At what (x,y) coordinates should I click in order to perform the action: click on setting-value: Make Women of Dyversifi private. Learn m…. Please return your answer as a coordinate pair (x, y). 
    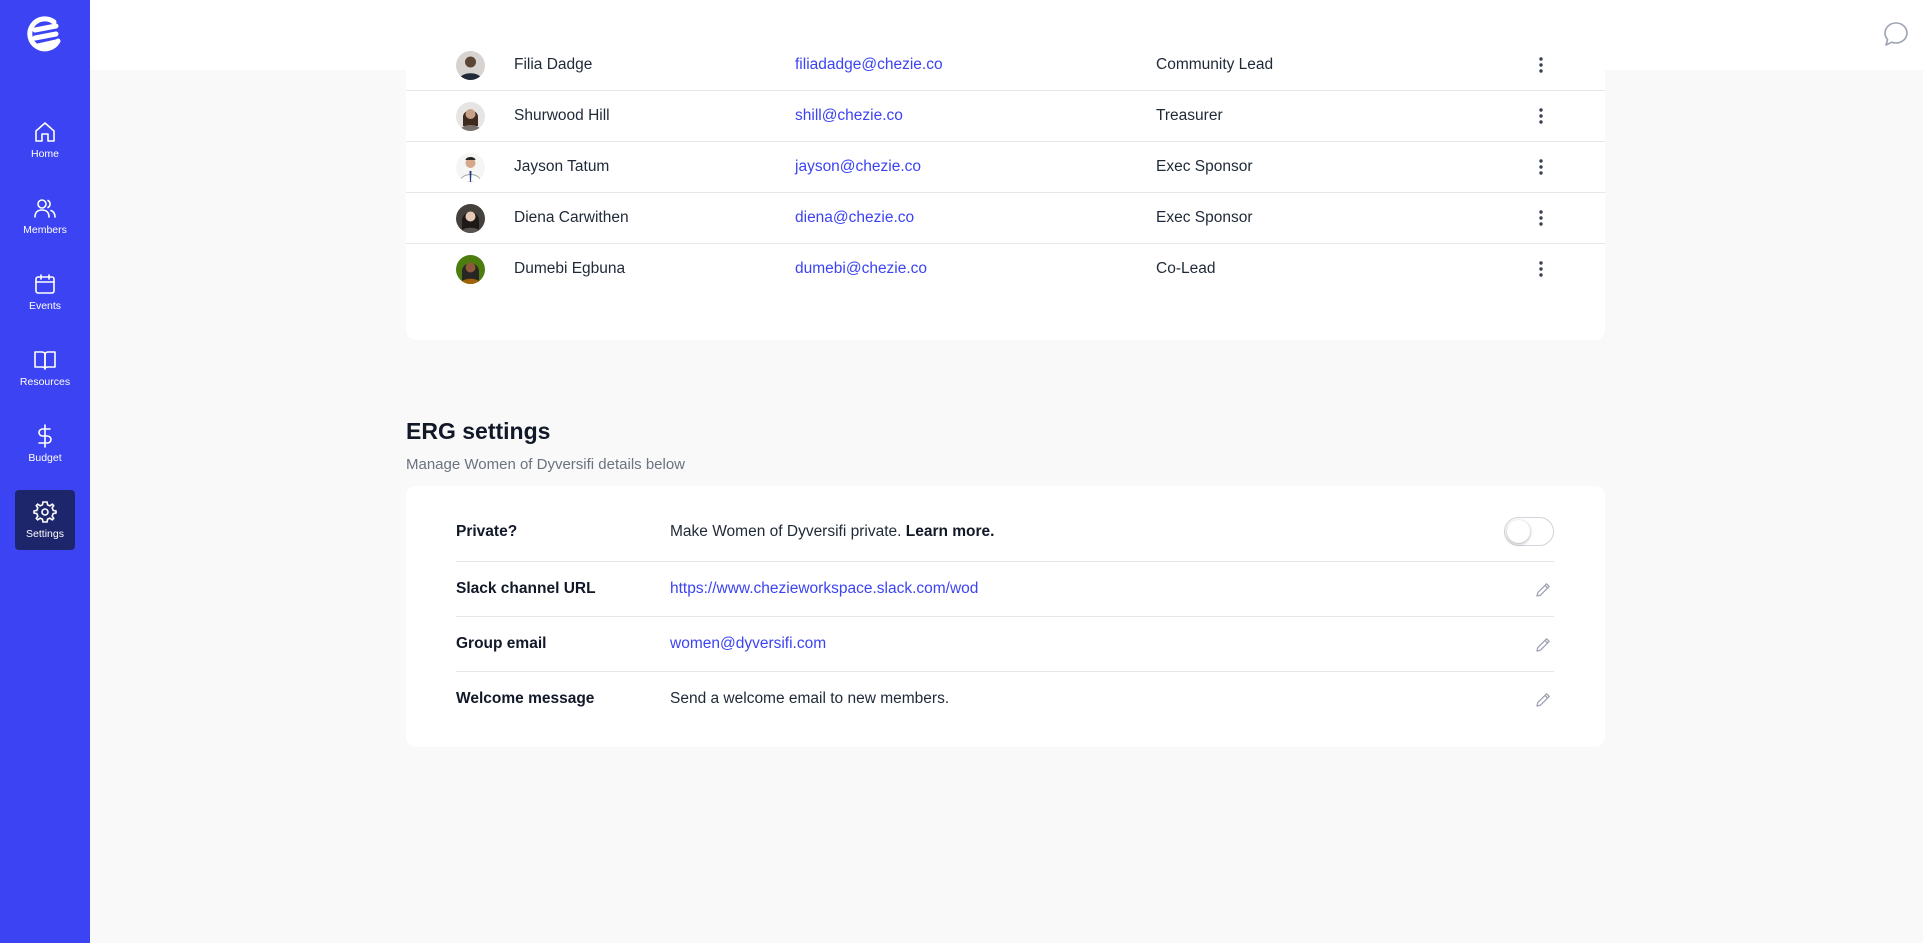
    Looking at the image, I should click on (832, 532).